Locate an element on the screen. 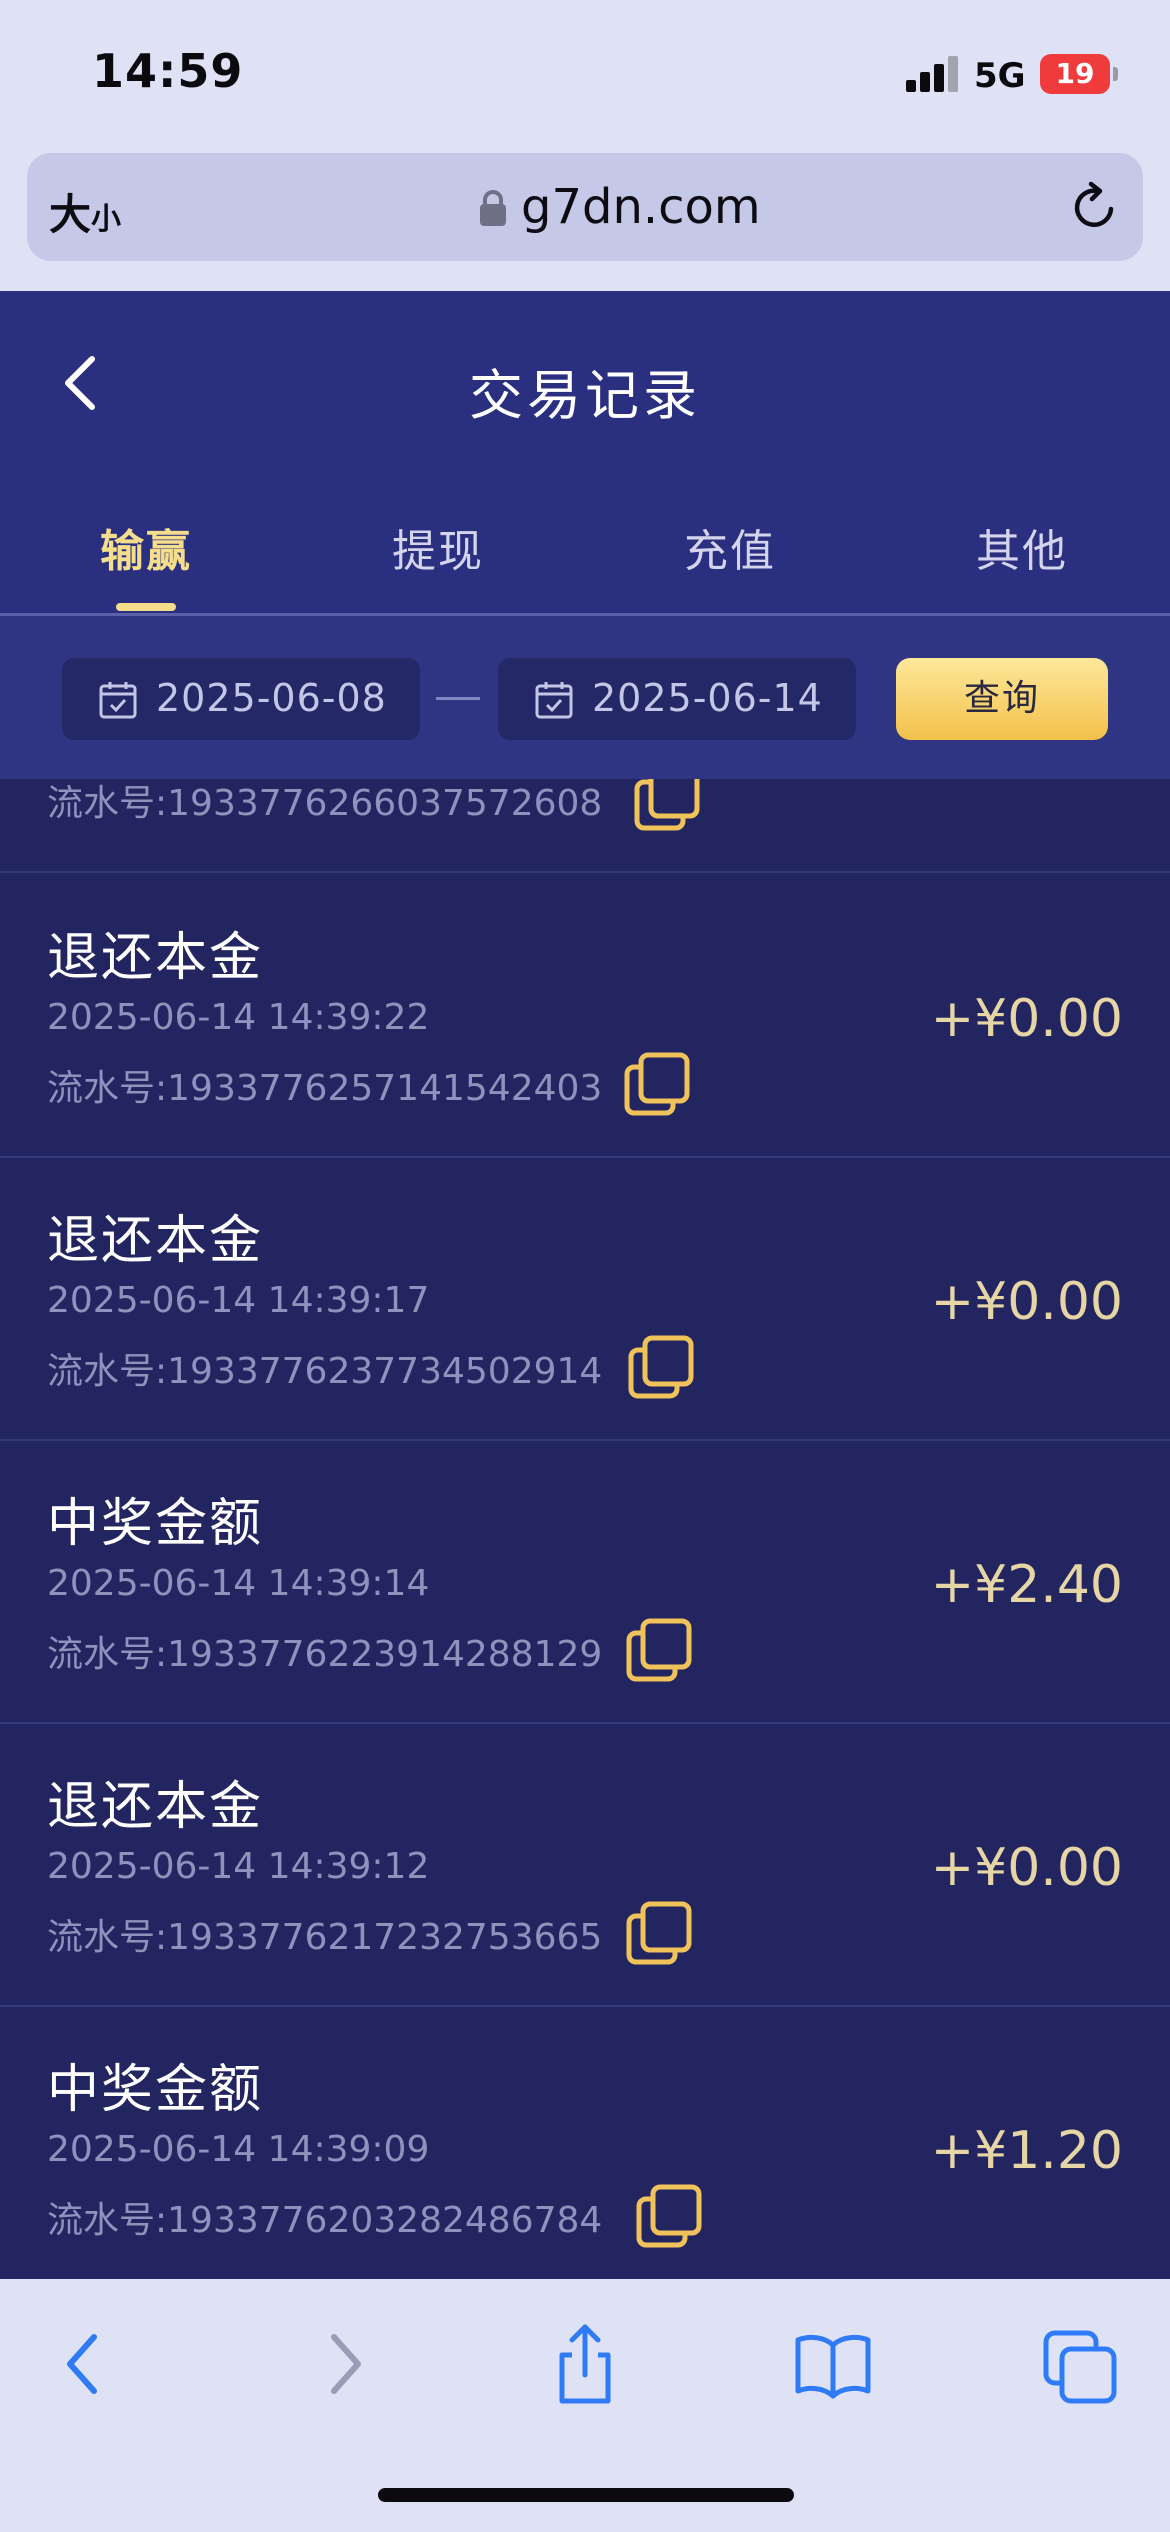 The height and width of the screenshot is (2532, 1170). serial-number: 流水号:1933776257141542403 is located at coordinates (325, 1088).